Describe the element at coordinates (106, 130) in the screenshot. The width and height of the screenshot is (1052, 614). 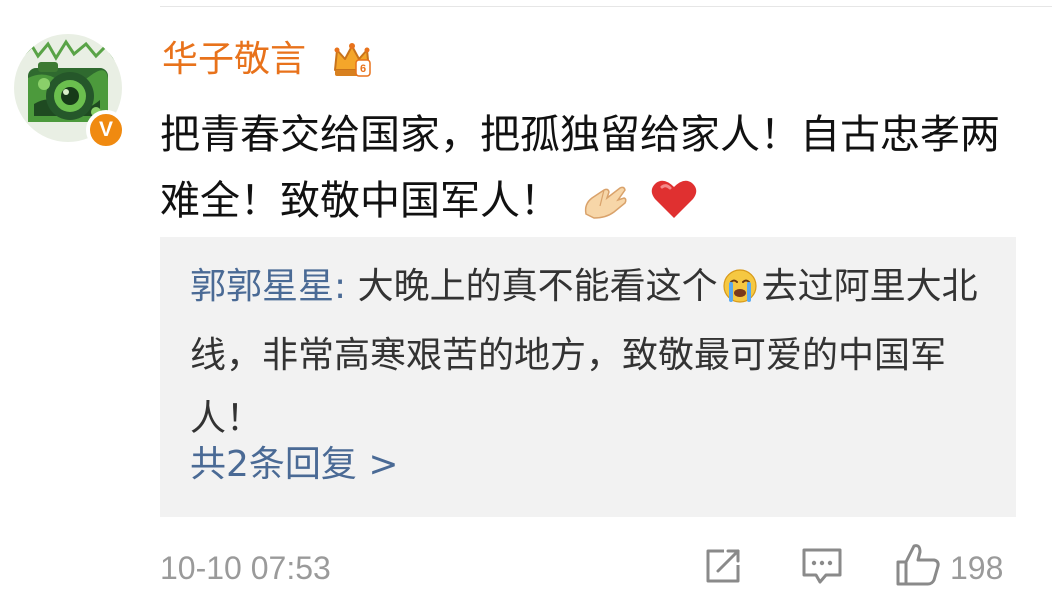
I see `verified-v-badge: V` at that location.